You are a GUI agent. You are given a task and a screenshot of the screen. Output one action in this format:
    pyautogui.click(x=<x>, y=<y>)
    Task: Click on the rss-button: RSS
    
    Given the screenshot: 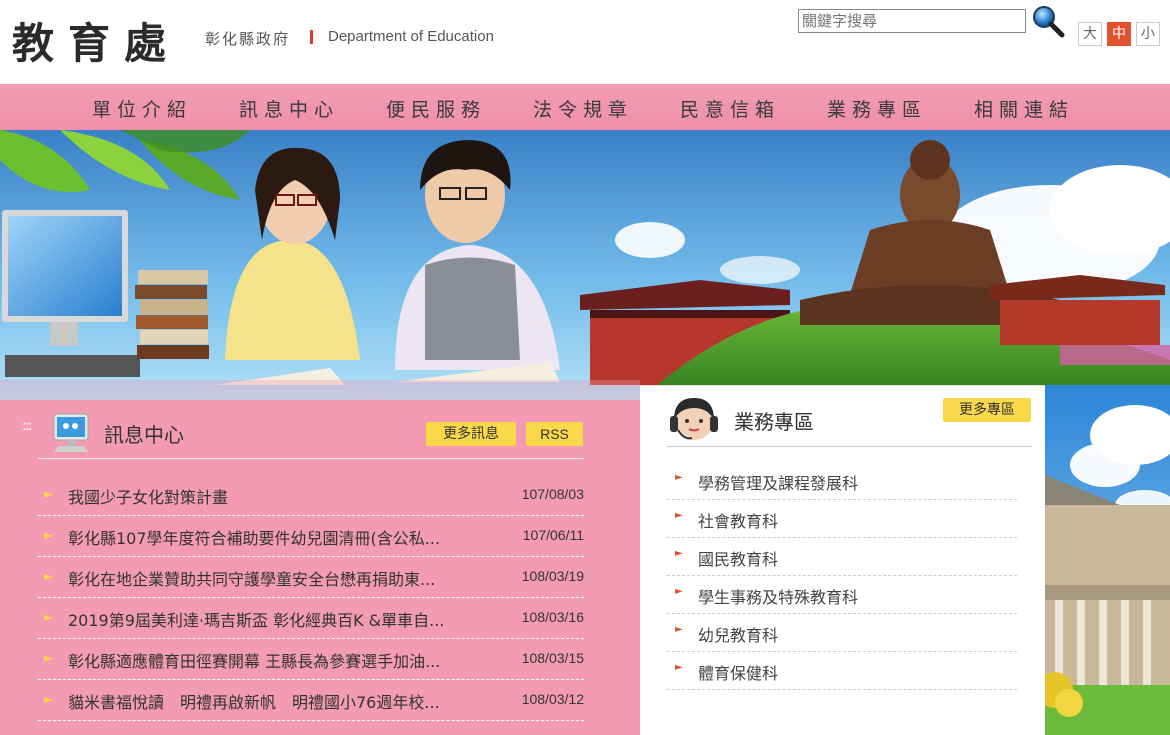 What is the action you would take?
    pyautogui.click(x=554, y=434)
    